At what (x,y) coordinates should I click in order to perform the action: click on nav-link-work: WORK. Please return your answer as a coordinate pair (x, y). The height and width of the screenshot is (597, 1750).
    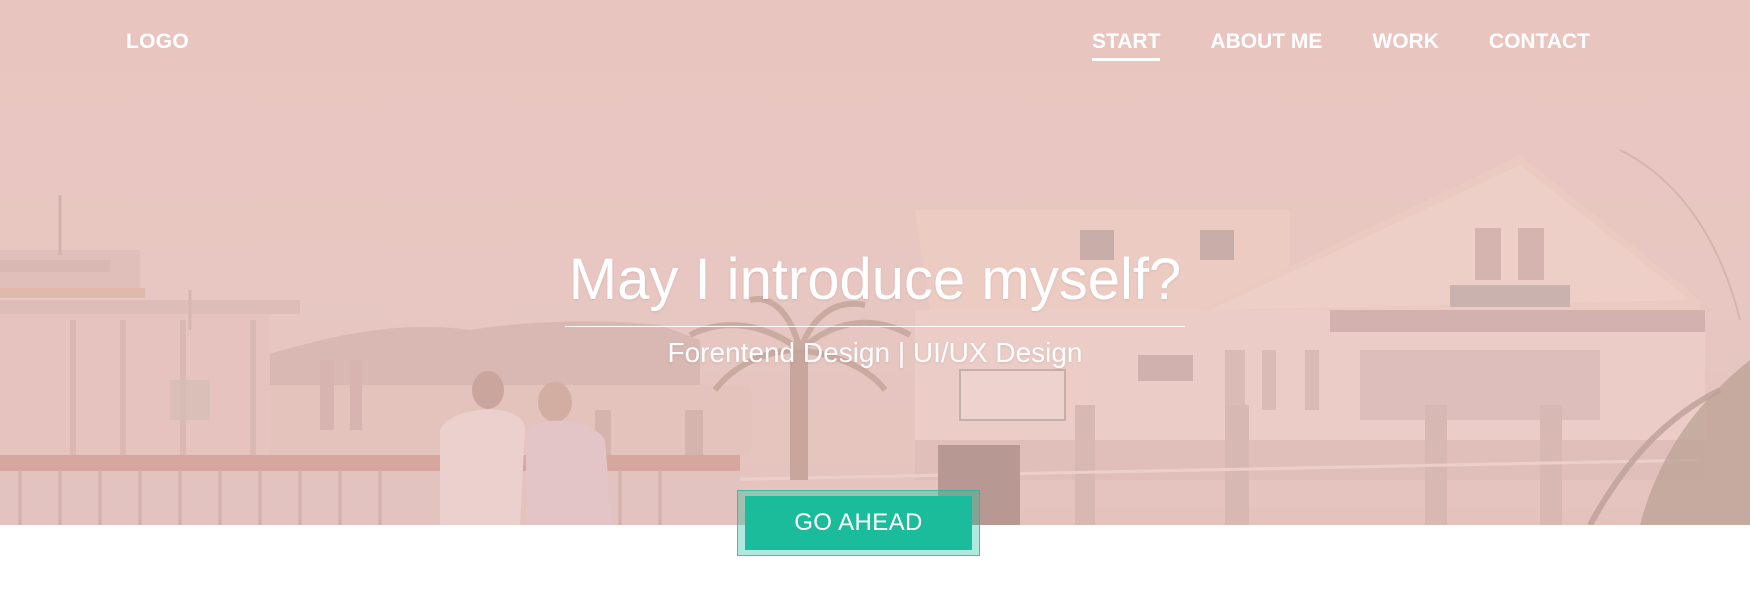
    Looking at the image, I should click on (1405, 44).